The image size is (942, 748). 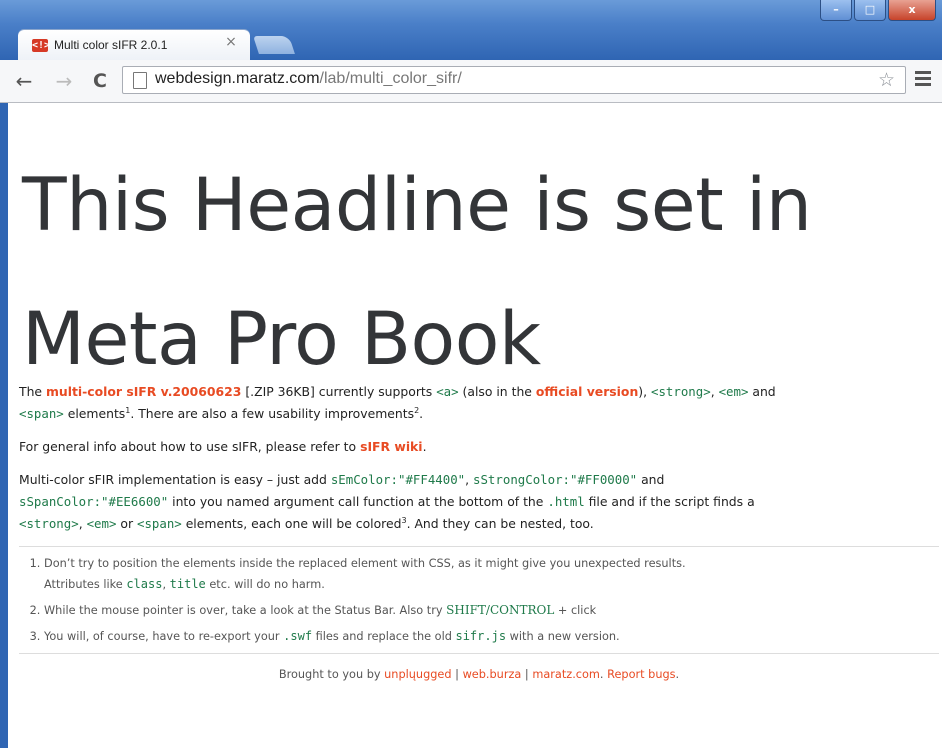 What do you see at coordinates (231, 42) in the screenshot?
I see `tab-close-icon: ×` at bounding box center [231, 42].